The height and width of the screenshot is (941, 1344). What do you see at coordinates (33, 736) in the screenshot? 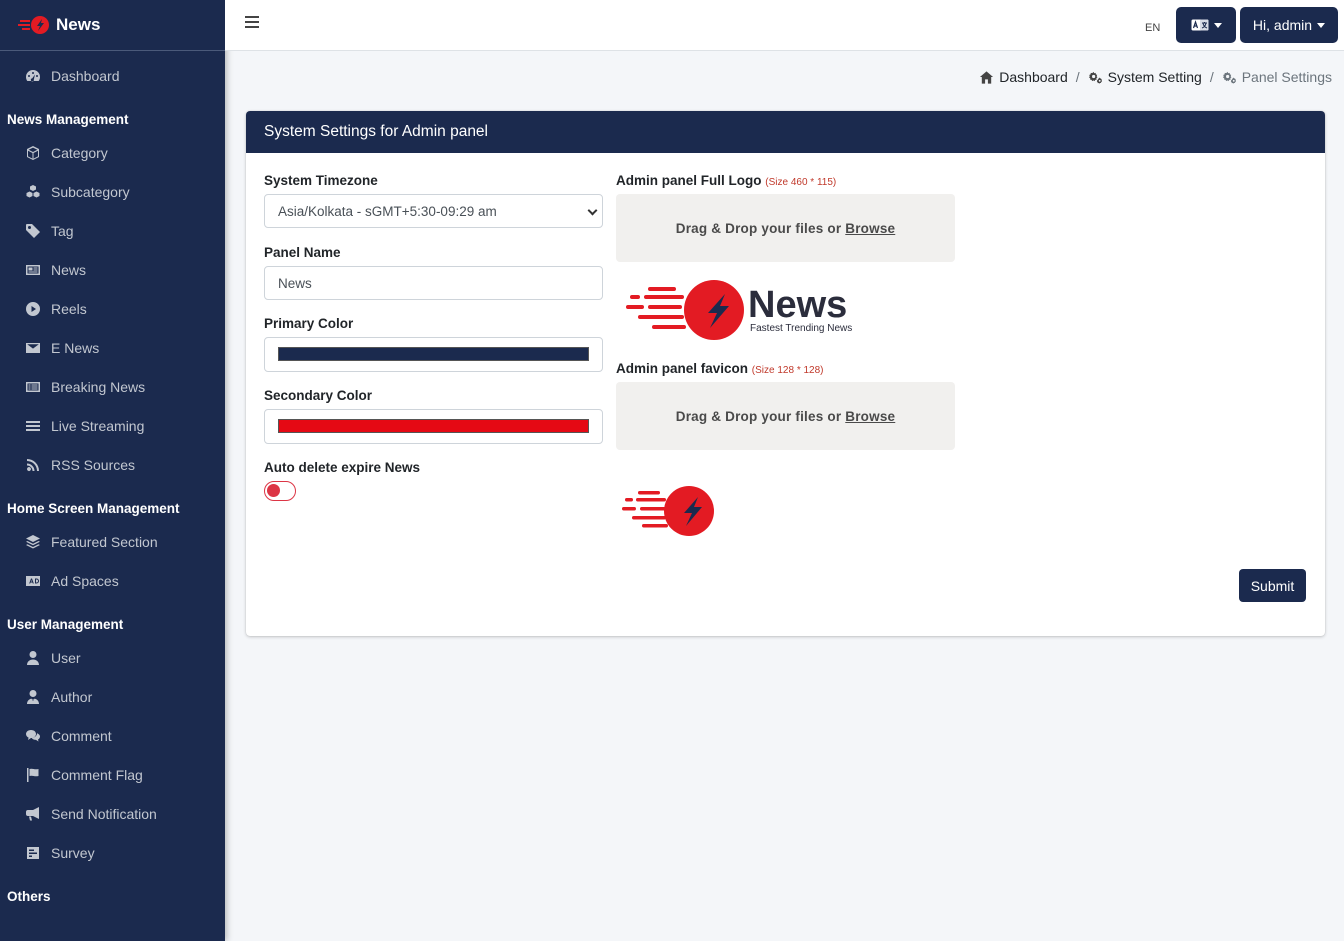
I see `comments-icon` at bounding box center [33, 736].